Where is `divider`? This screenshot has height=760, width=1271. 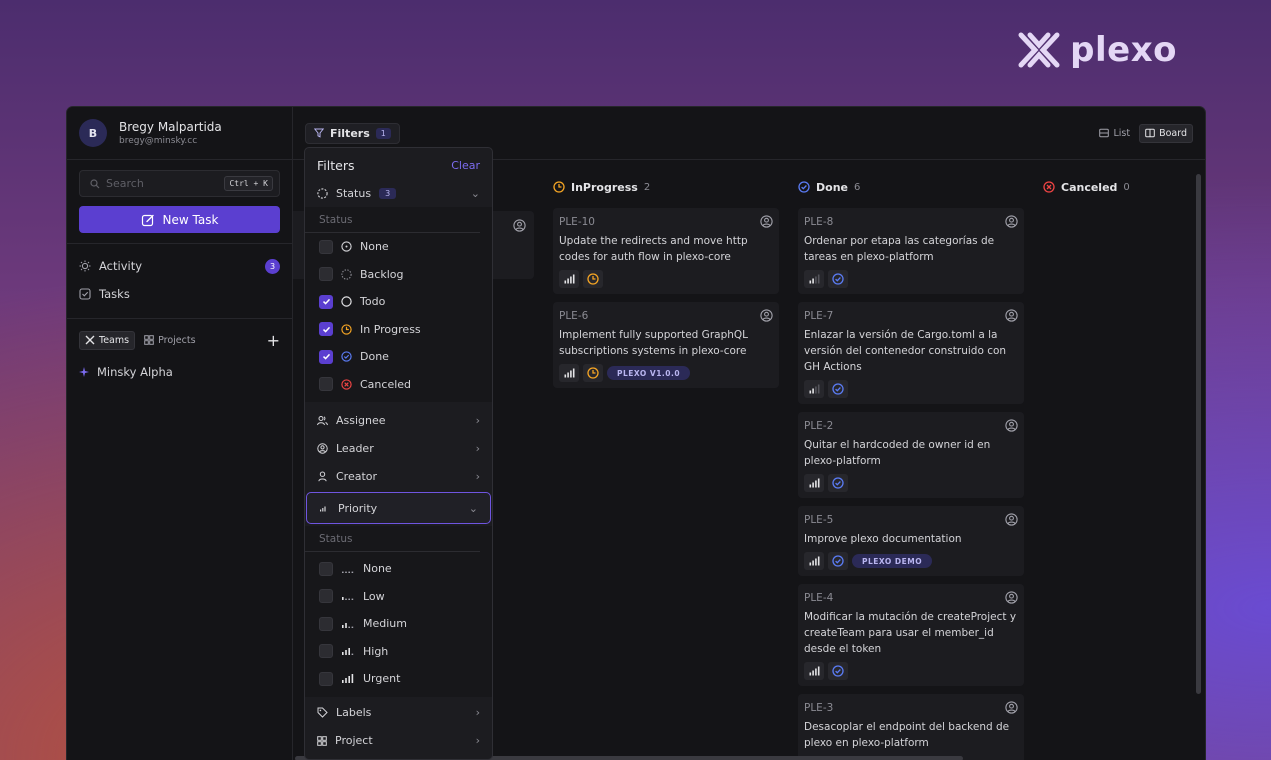
divider is located at coordinates (179, 318).